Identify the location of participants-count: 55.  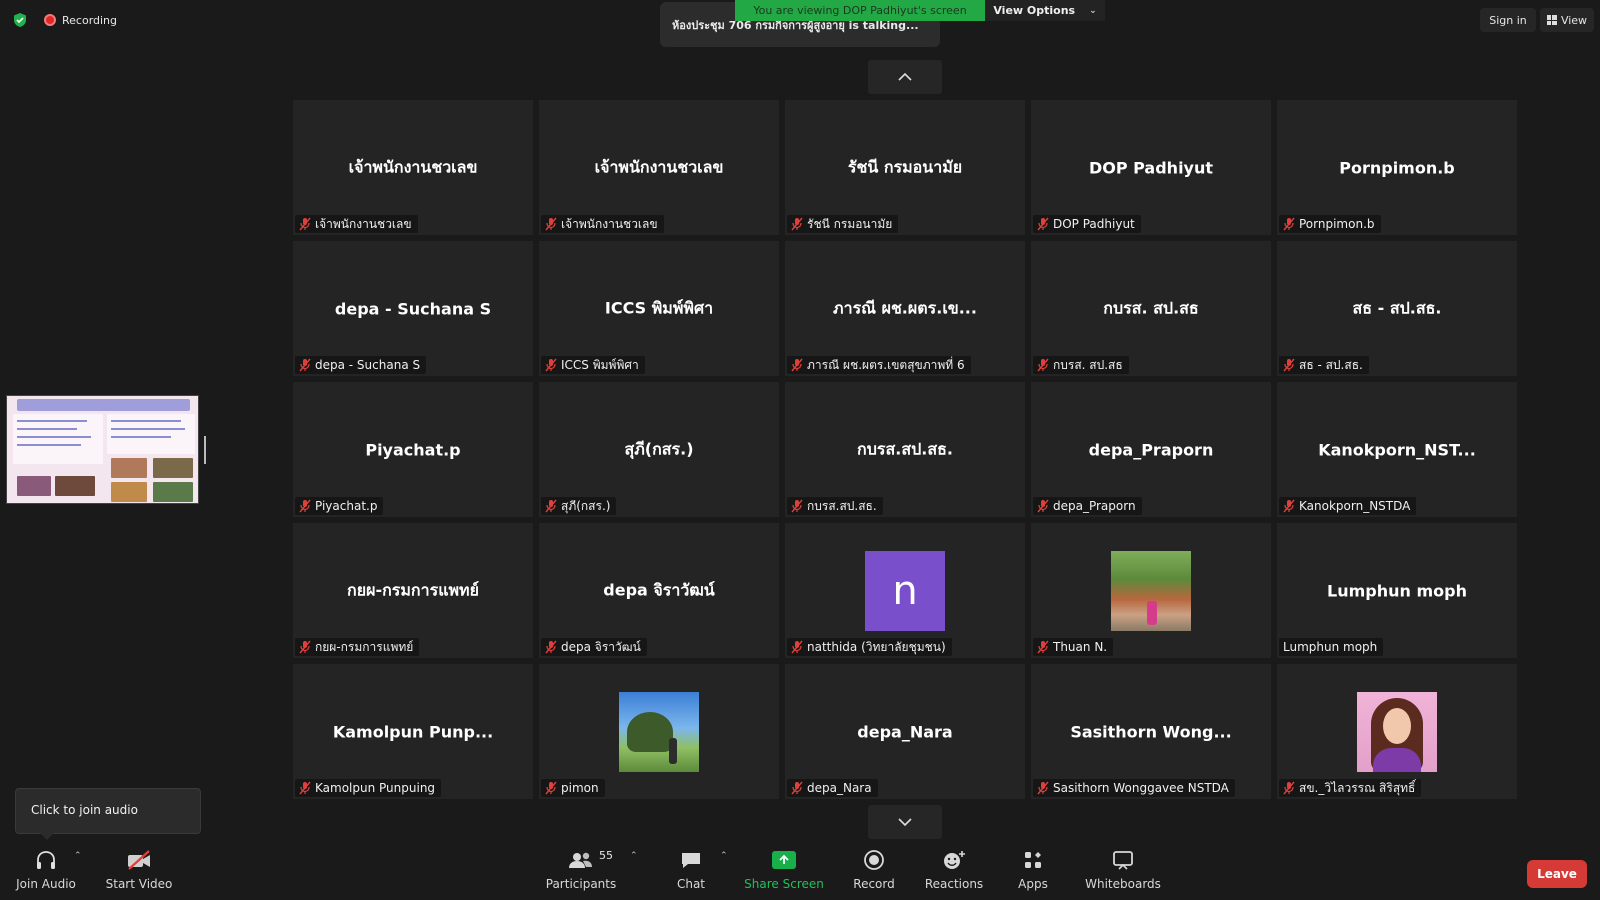
(606, 855).